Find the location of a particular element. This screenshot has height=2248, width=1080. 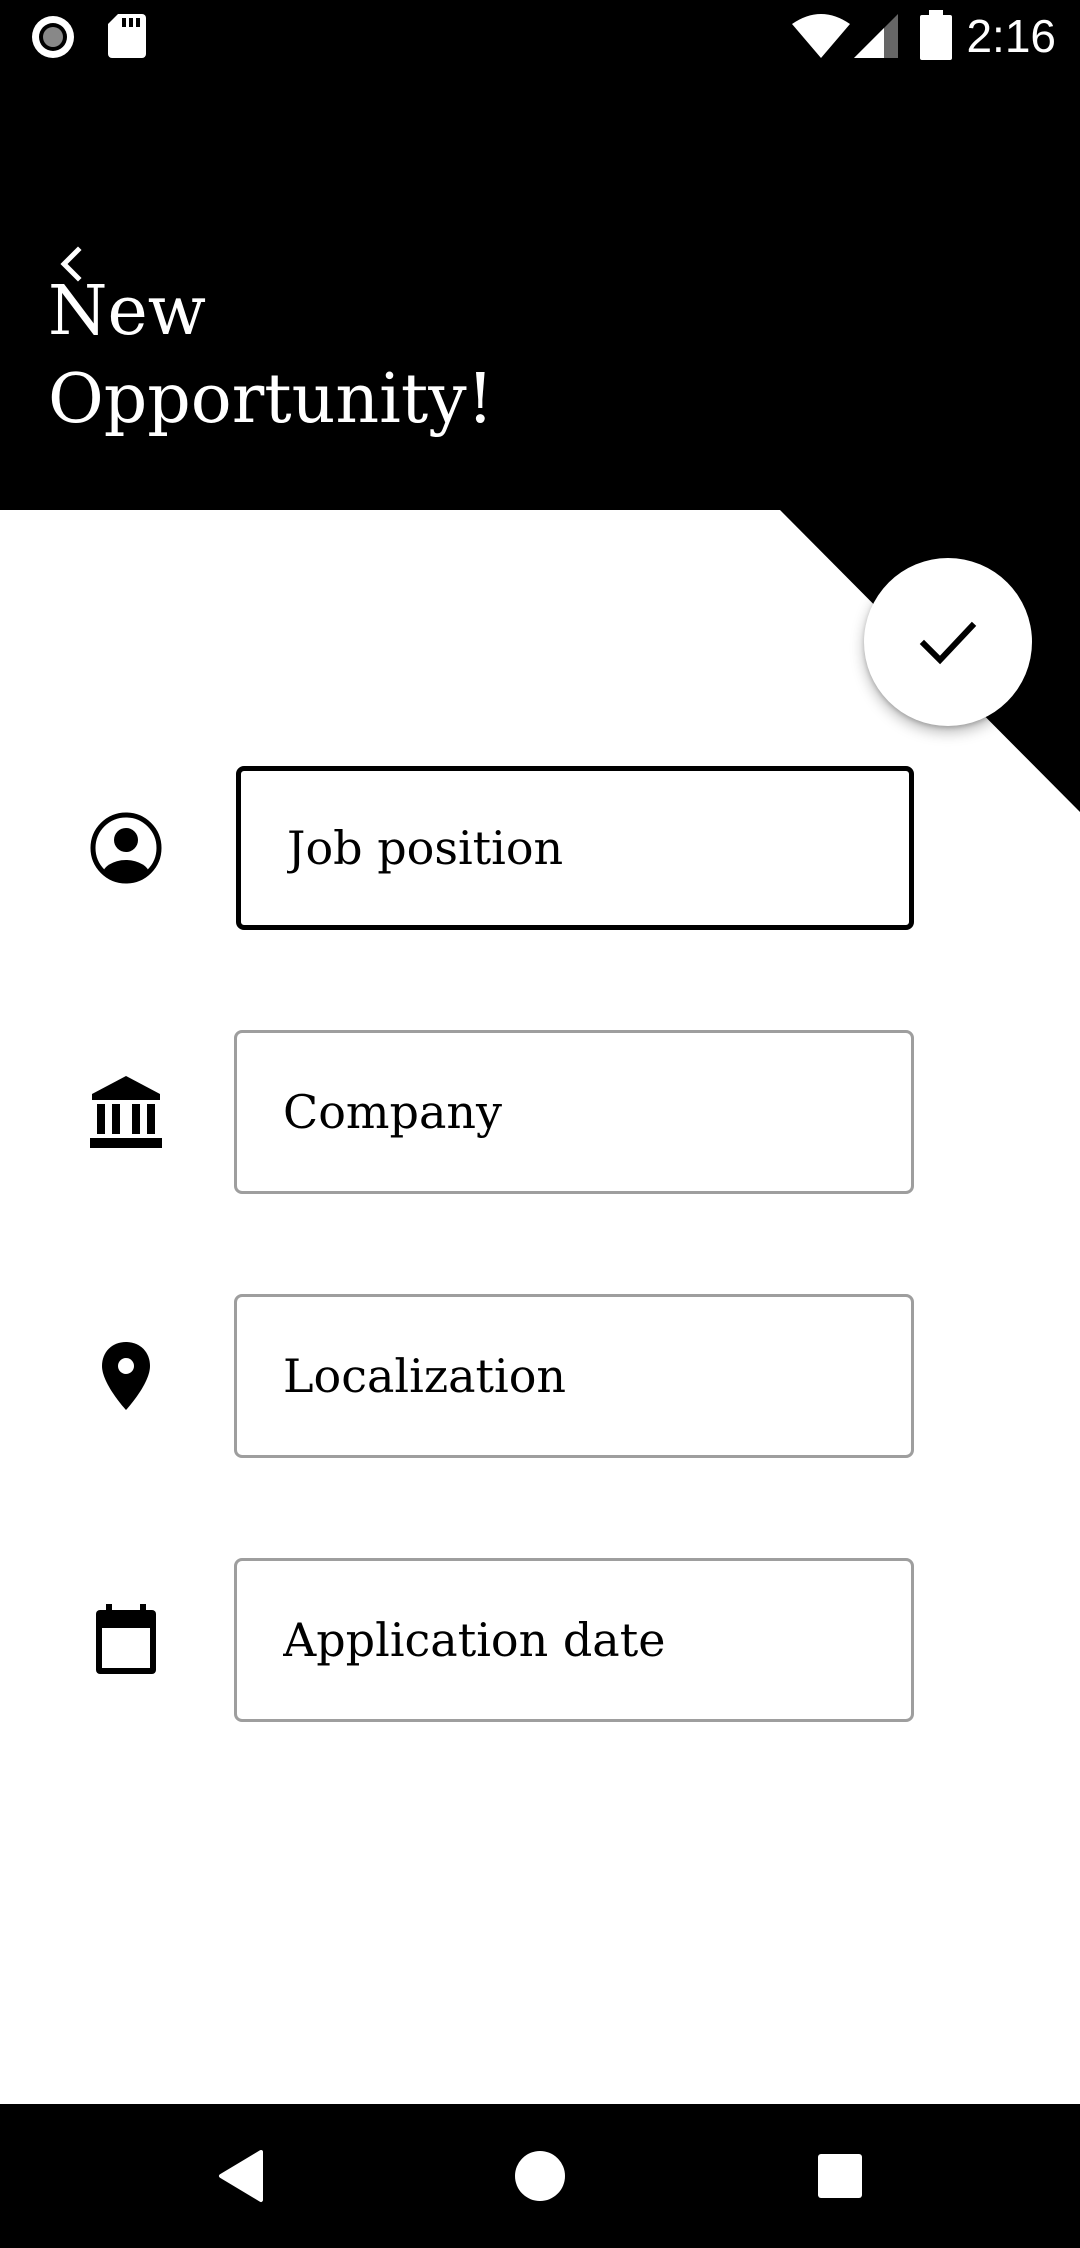

status-bar: 2:16 is located at coordinates (540, 36).